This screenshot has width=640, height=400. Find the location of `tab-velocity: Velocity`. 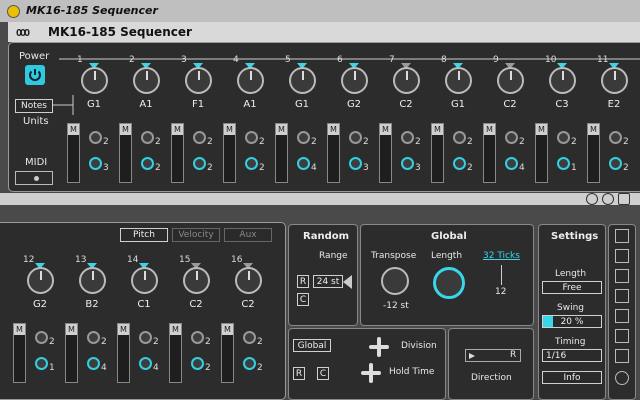

tab-velocity: Velocity is located at coordinates (196, 235).